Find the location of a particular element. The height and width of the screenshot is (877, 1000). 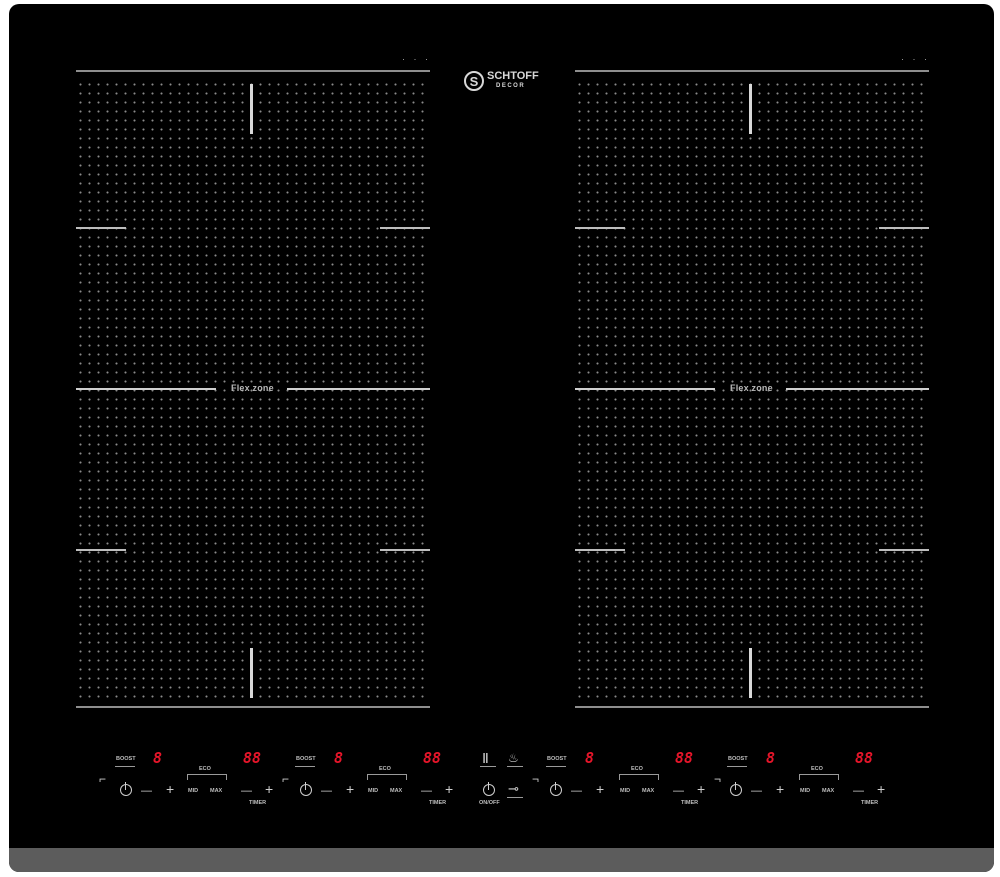

right-zone-bottom-marker is located at coordinates (750, 673).